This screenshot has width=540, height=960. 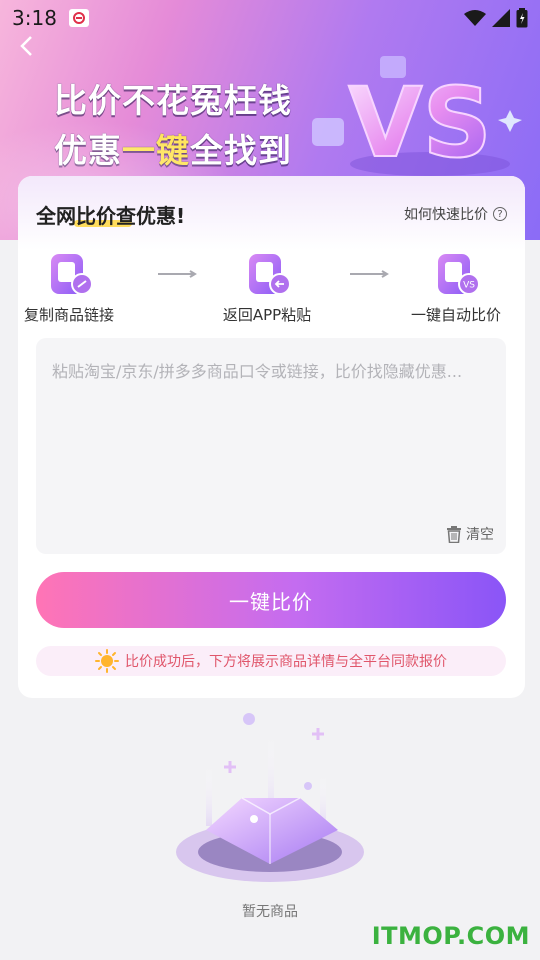 What do you see at coordinates (88, 150) in the screenshot?
I see `hero-headline-2-prefix: 优惠` at bounding box center [88, 150].